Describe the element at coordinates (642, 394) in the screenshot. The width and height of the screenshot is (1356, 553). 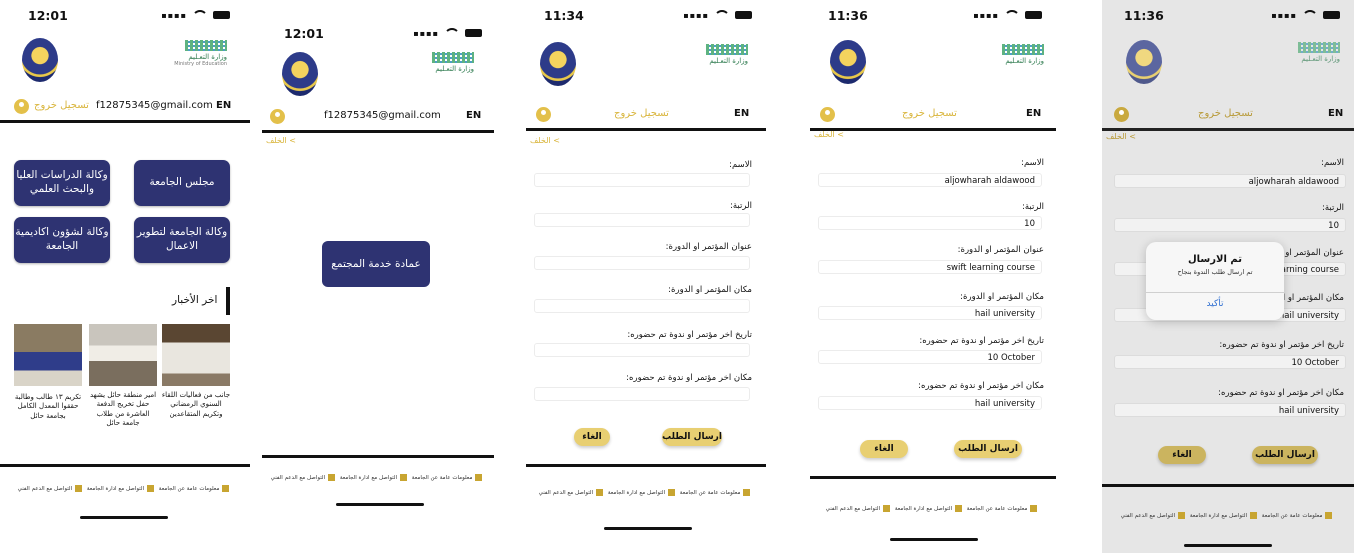
I see `last-event-place-field` at that location.